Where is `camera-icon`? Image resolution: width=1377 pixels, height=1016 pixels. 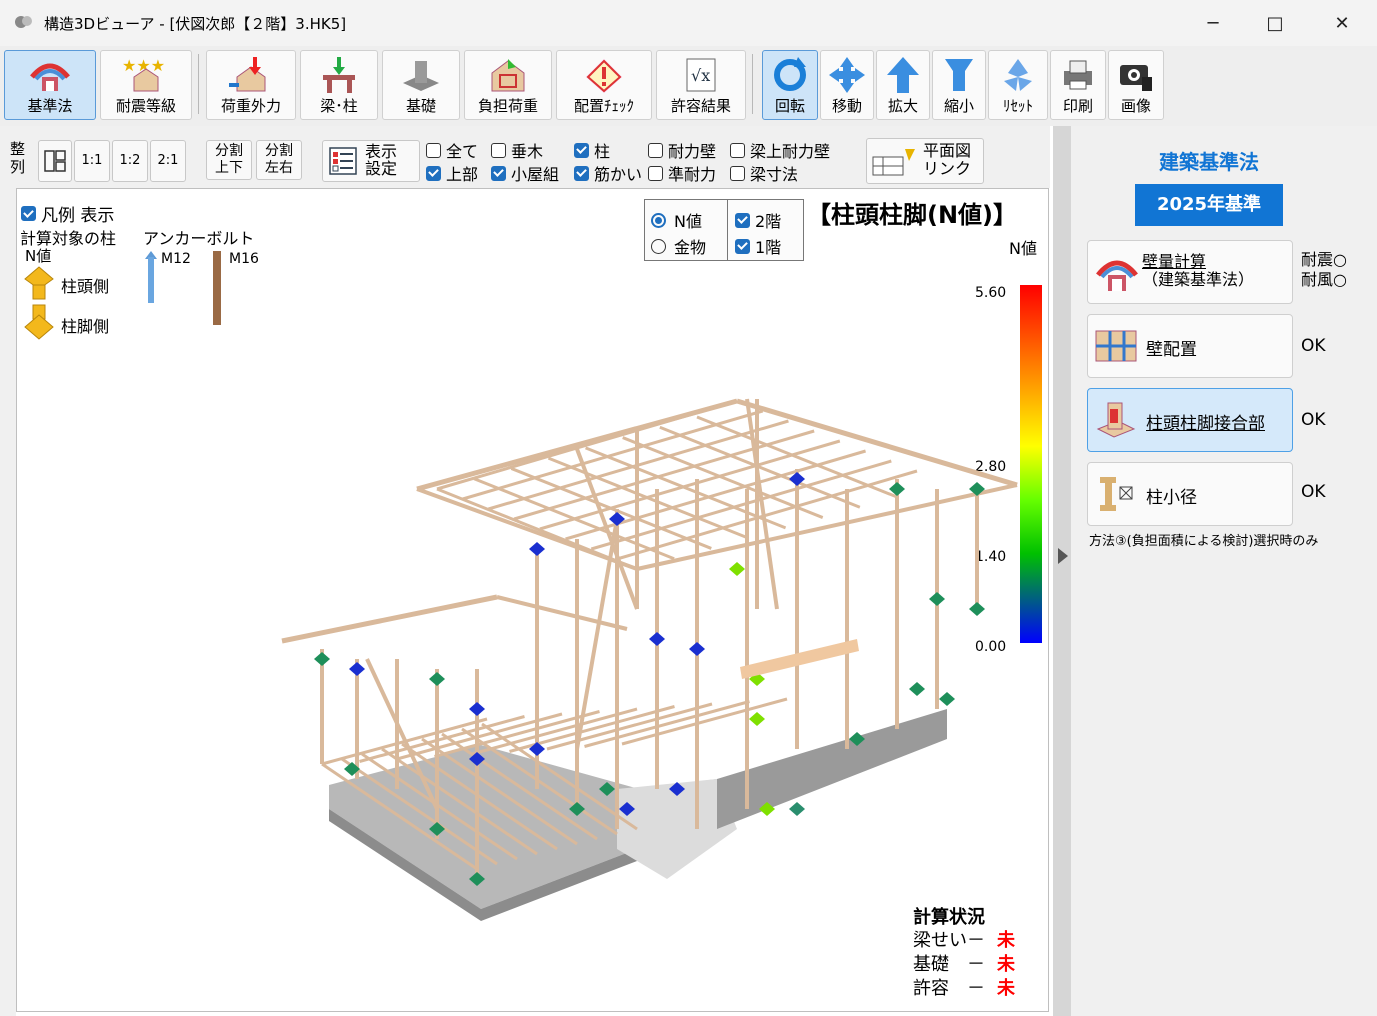 camera-icon is located at coordinates (1136, 78).